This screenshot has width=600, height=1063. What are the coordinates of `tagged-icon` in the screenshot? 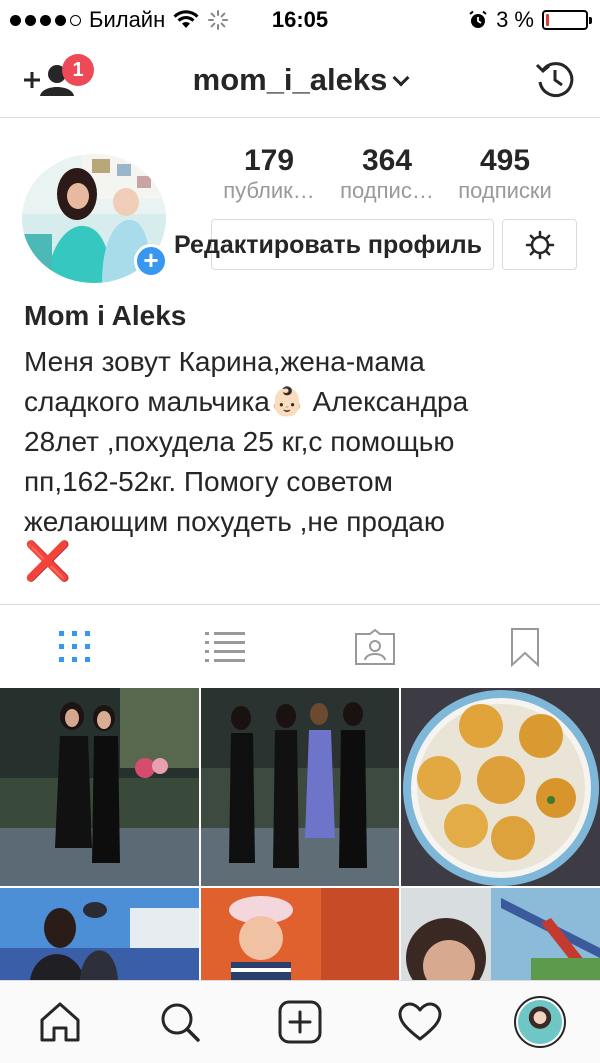 It's located at (375, 646).